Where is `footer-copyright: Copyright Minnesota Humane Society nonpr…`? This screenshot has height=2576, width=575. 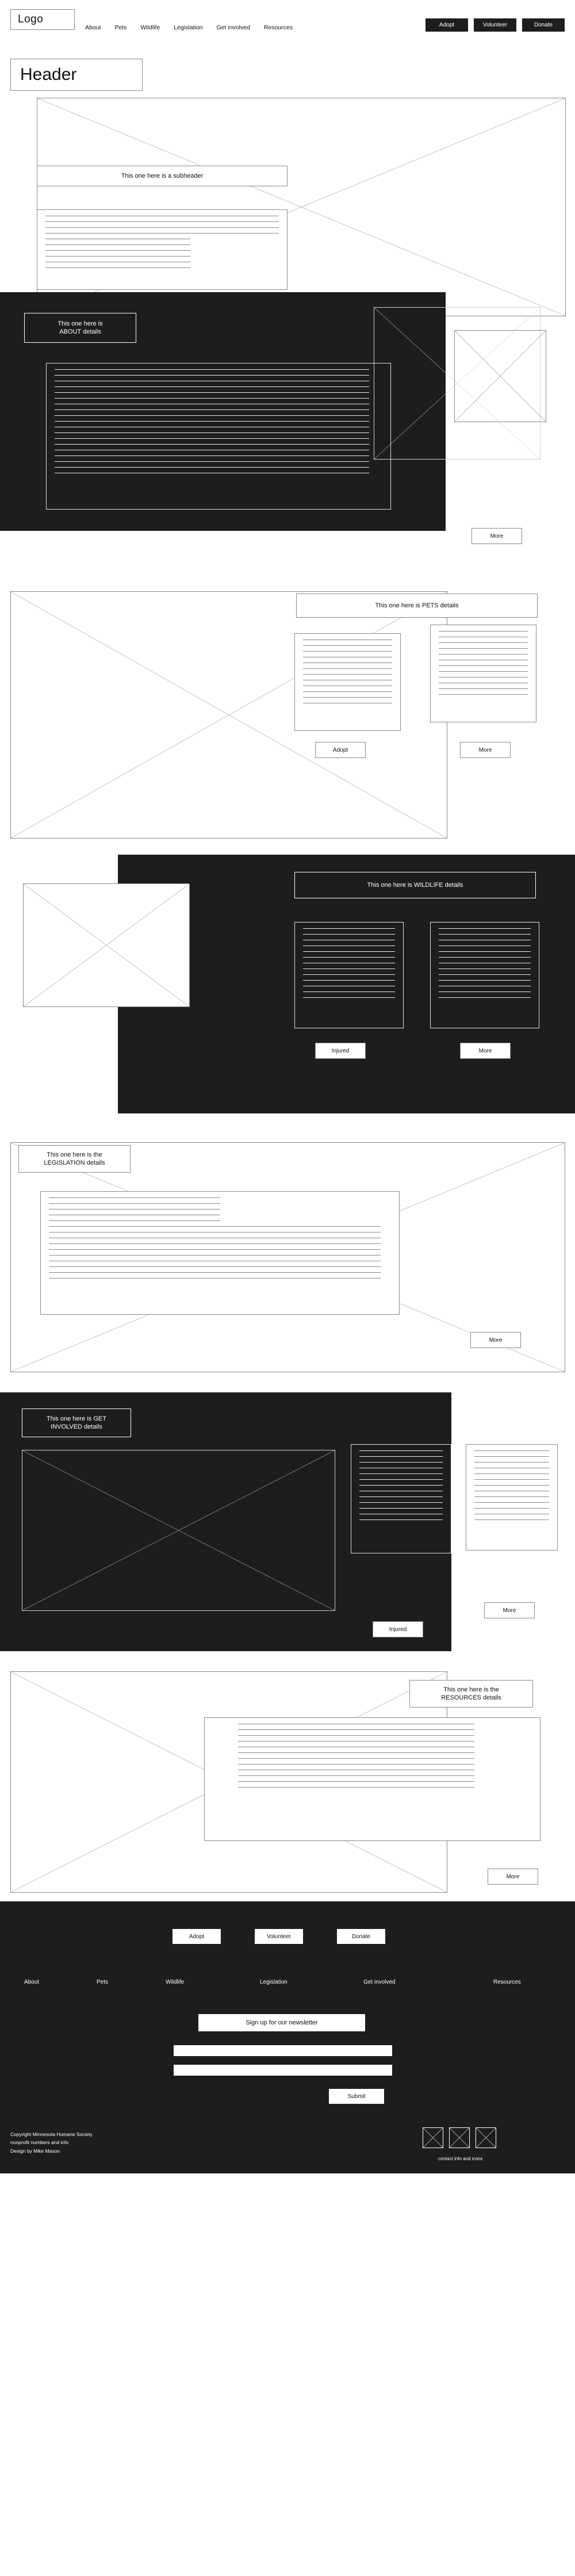 footer-copyright: Copyright Minnesota Humane Society nonpr… is located at coordinates (96, 2142).